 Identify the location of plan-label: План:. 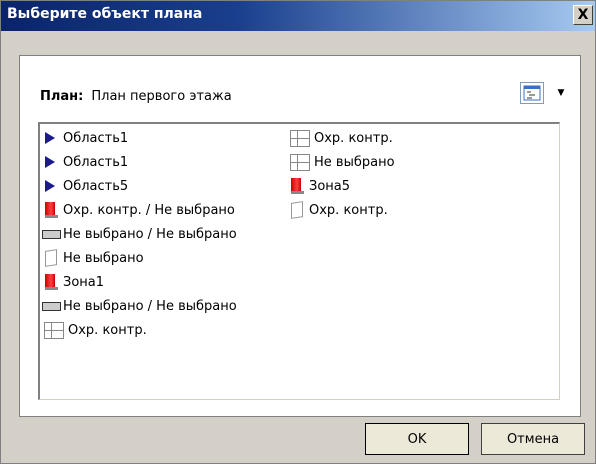
(62, 96).